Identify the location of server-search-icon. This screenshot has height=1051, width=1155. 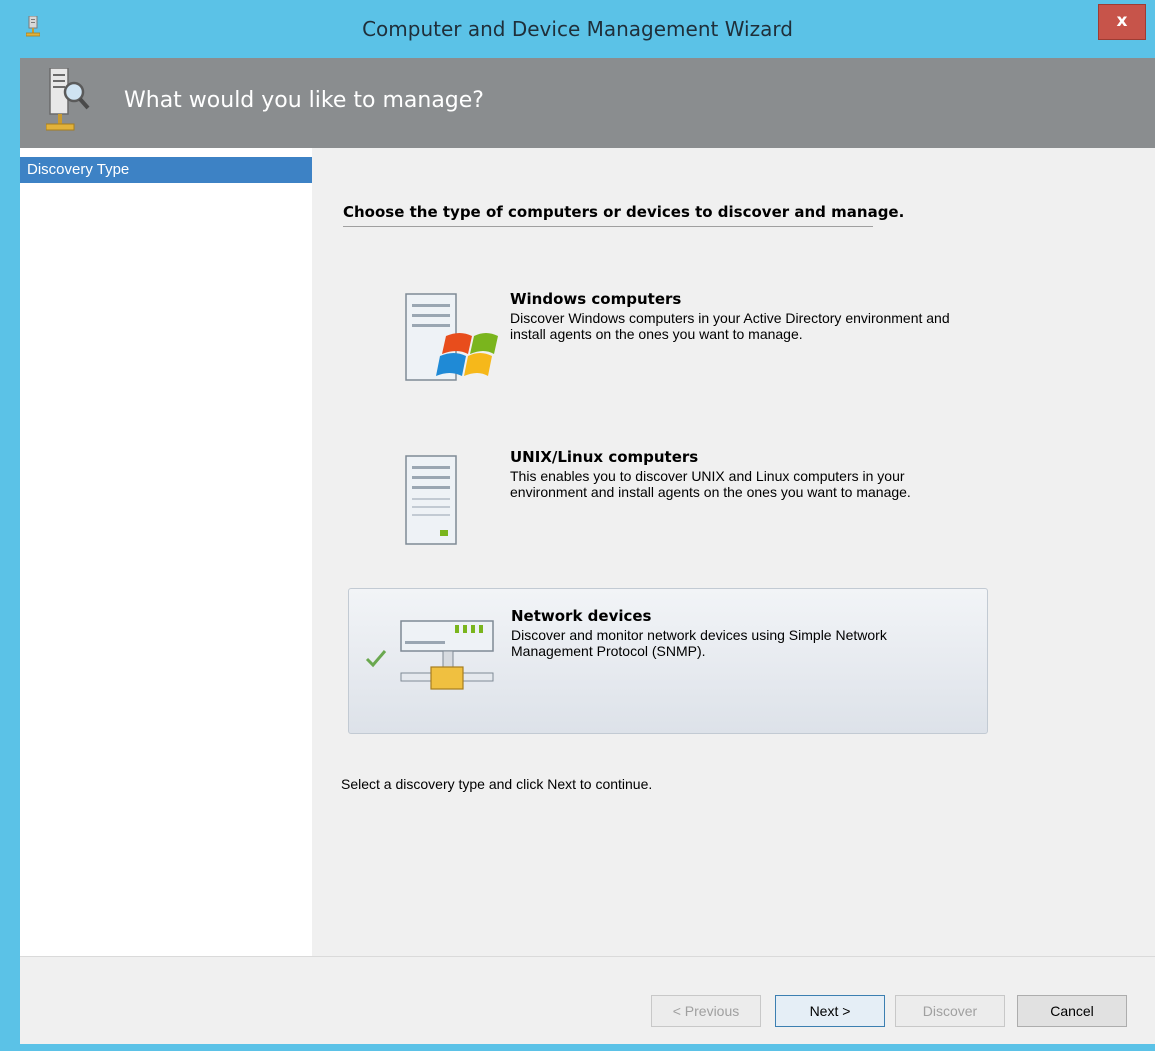
(68, 99).